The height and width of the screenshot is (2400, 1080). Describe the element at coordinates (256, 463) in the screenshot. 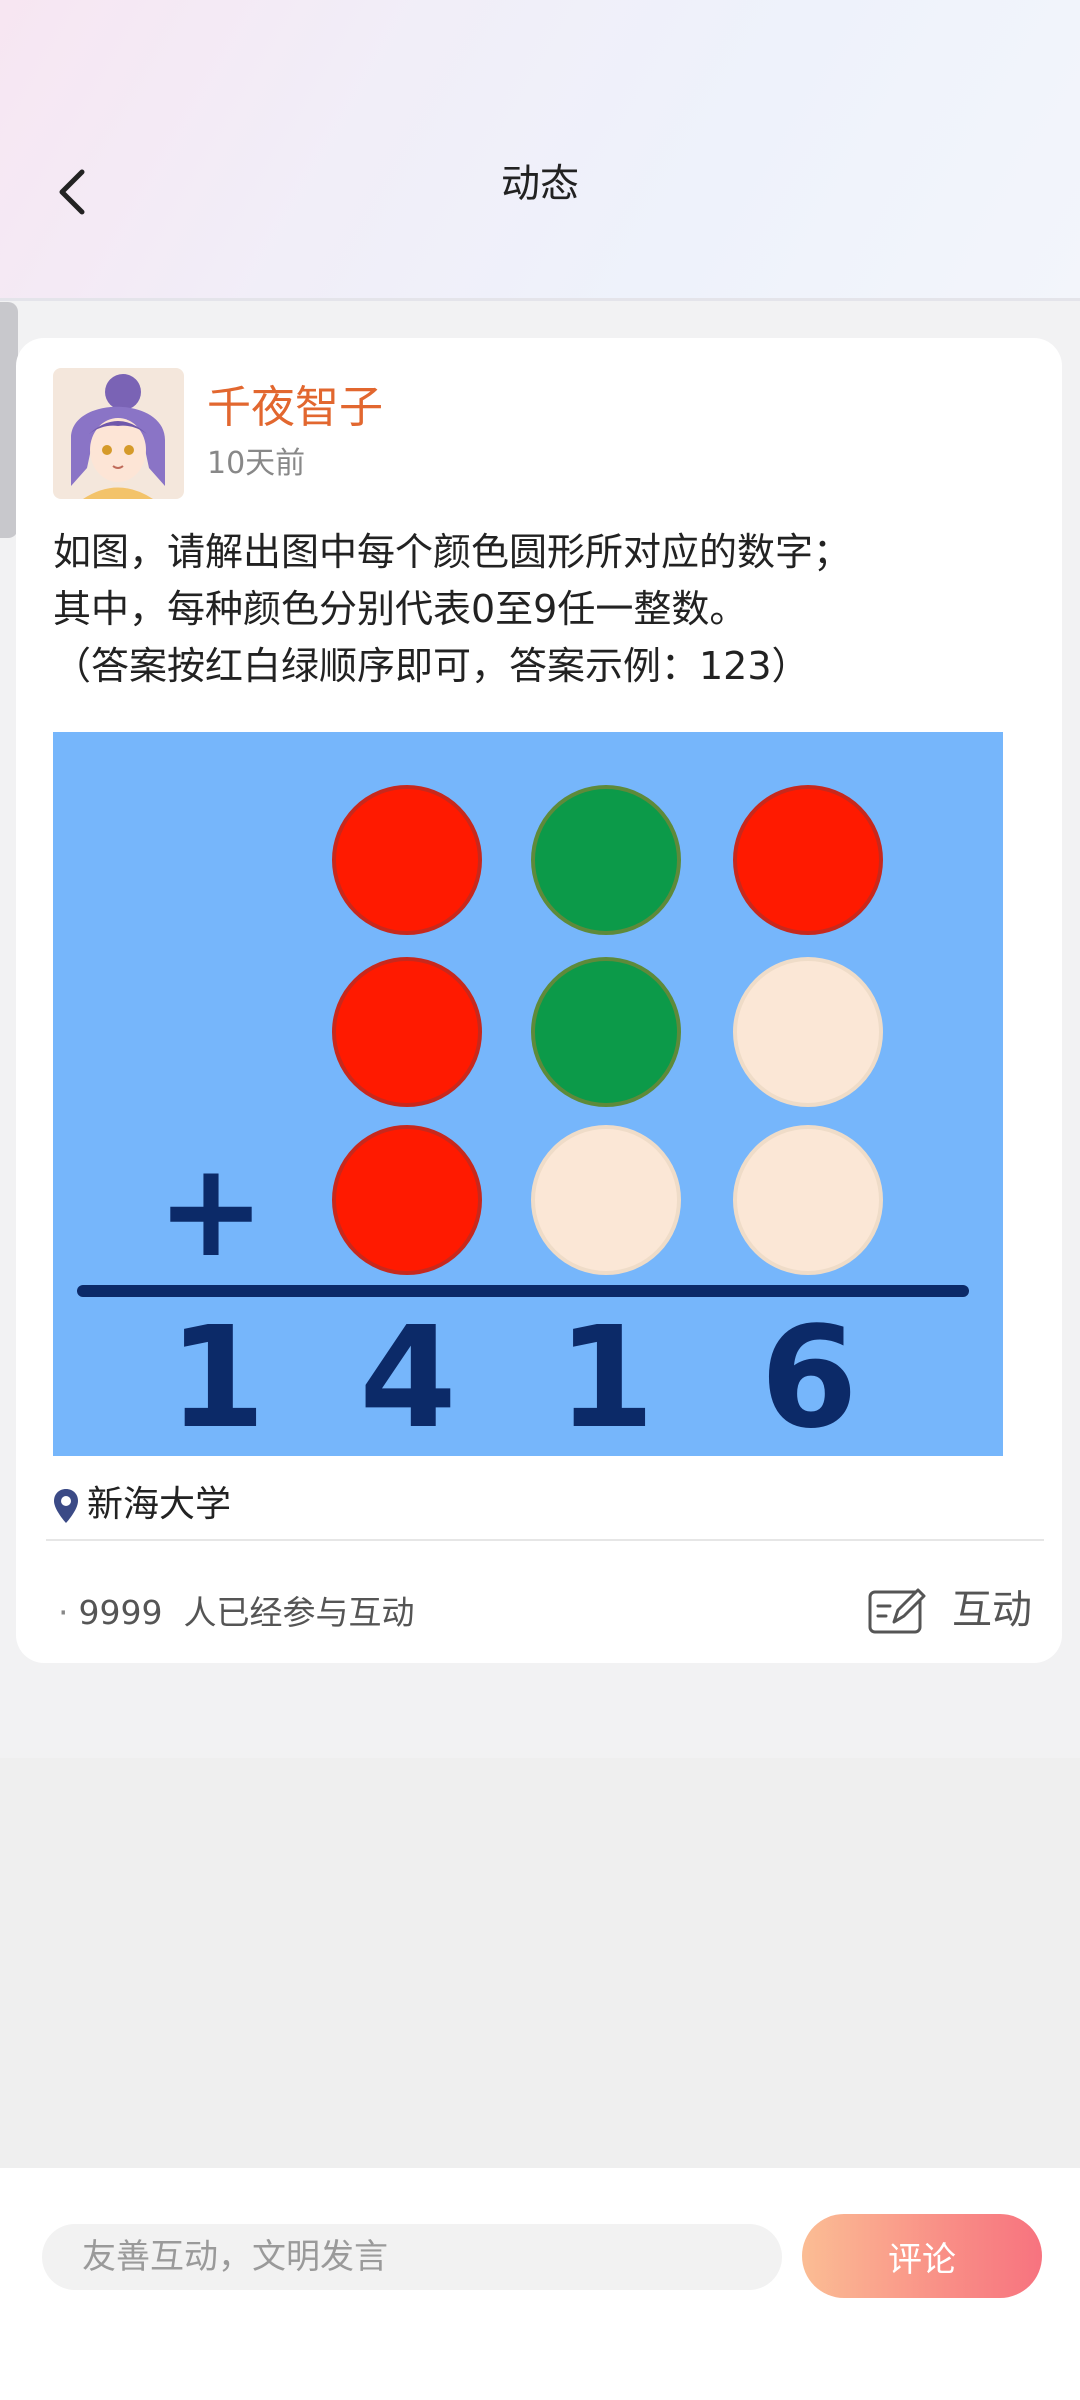

I see `post-time: 10天前` at that location.